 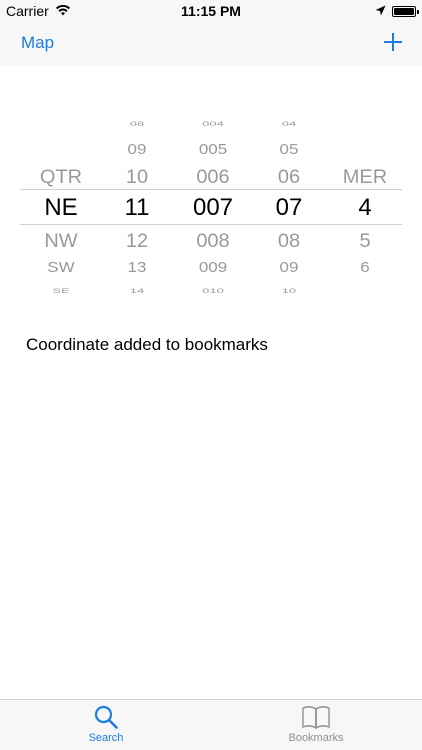 I want to click on picker-column-mer: MER 4 5 6, so click(x=365, y=205).